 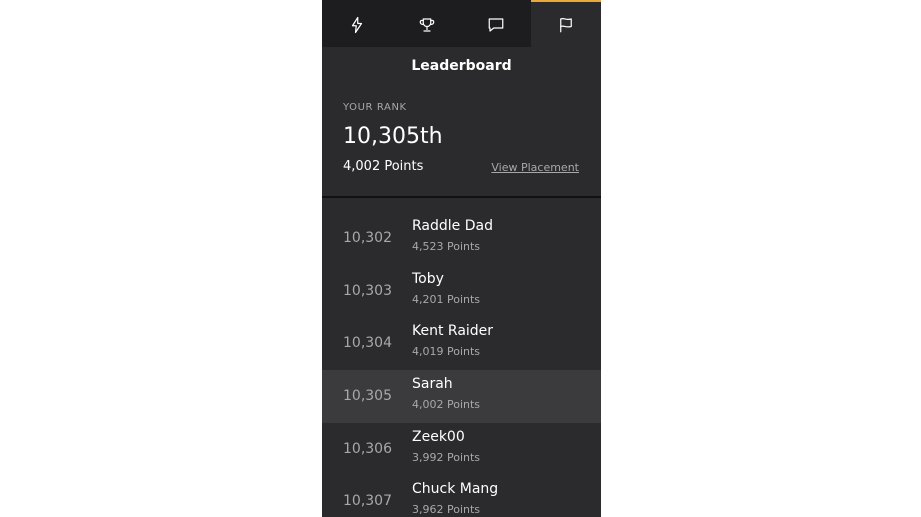 I want to click on row-rank: 10,303, so click(x=367, y=290).